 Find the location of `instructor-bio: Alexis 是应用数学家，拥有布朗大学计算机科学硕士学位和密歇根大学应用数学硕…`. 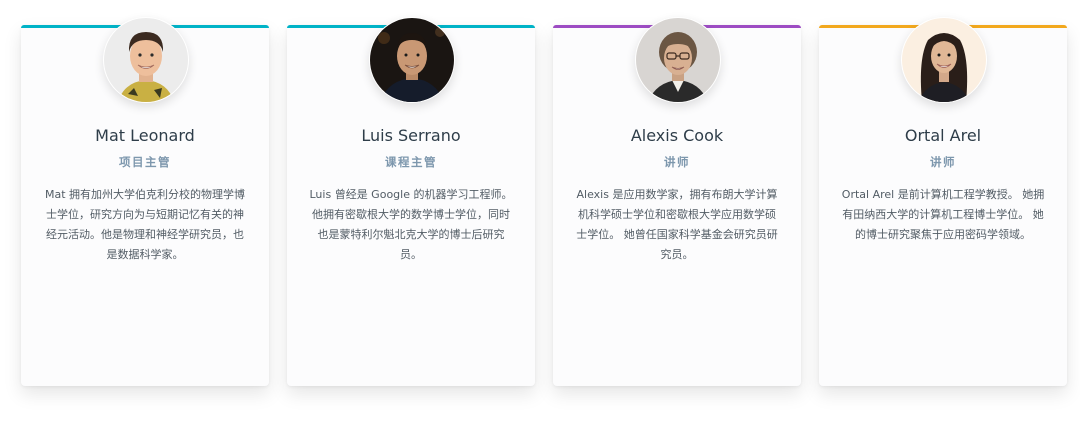

instructor-bio: Alexis 是应用数学家，拥有布朗大学计算机科学硕士学位和密歇根大学应用数学硕… is located at coordinates (677, 224).